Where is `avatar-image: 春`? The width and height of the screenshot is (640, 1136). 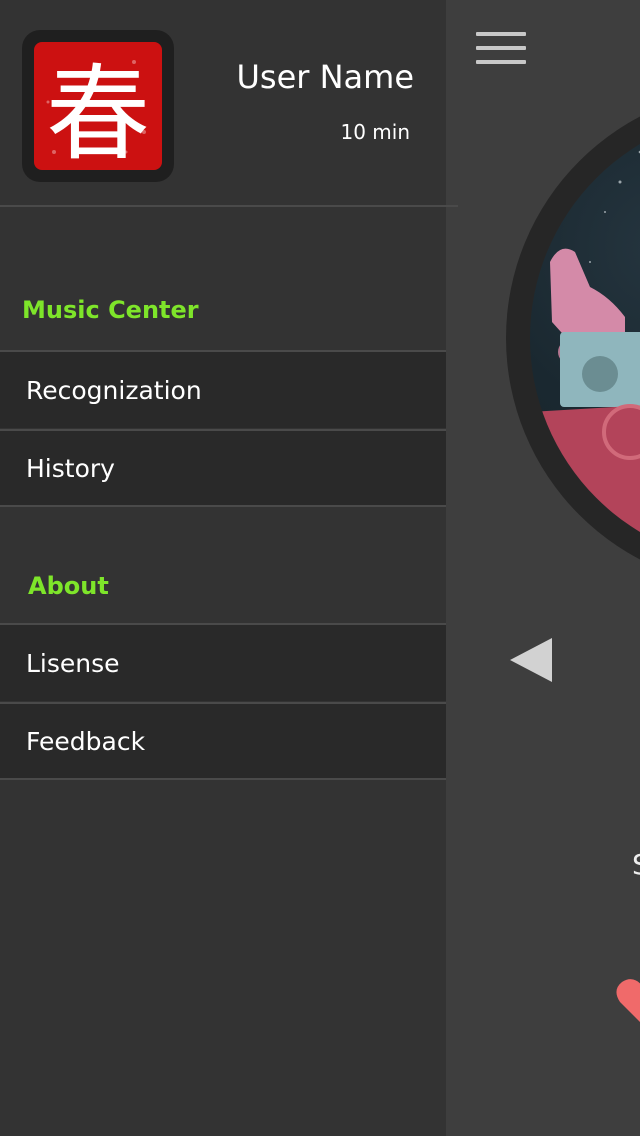 avatar-image: 春 is located at coordinates (98, 106).